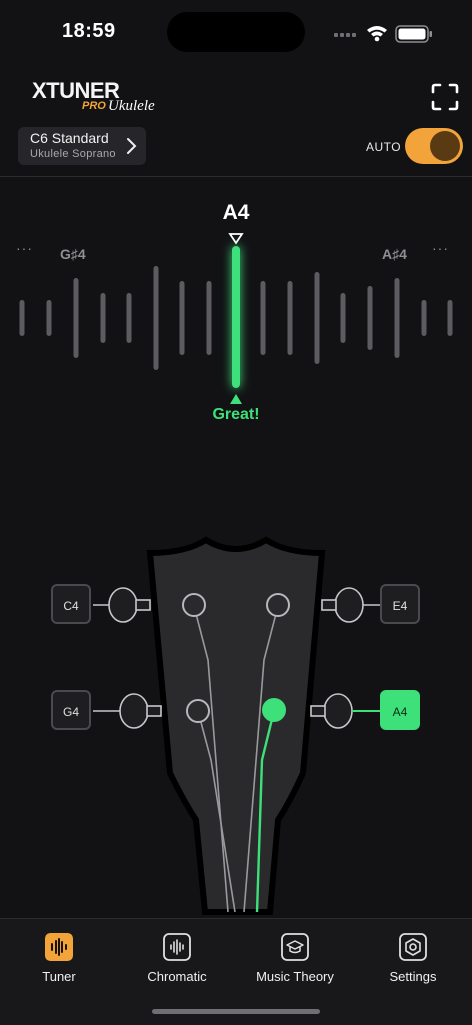 The width and height of the screenshot is (472, 1025). Describe the element at coordinates (177, 976) in the screenshot. I see `tab-chromatic-label: Chromatic` at that location.